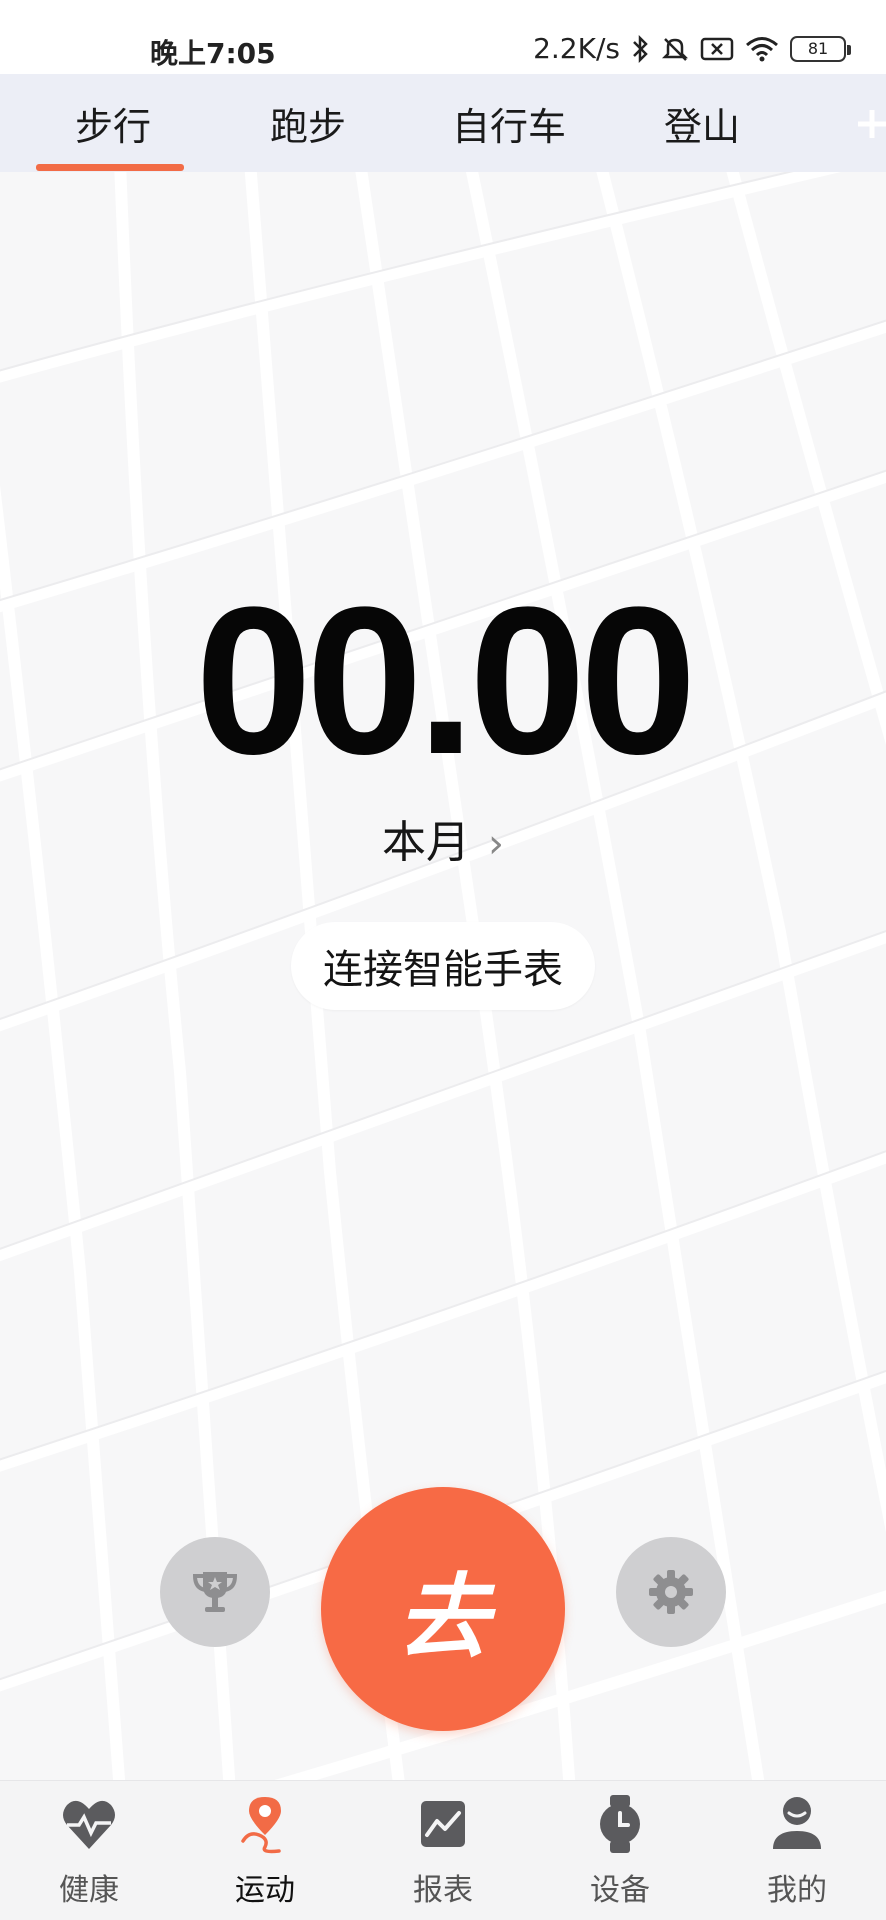 This screenshot has height=1920, width=886. I want to click on period-label: 本月, so click(426, 842).